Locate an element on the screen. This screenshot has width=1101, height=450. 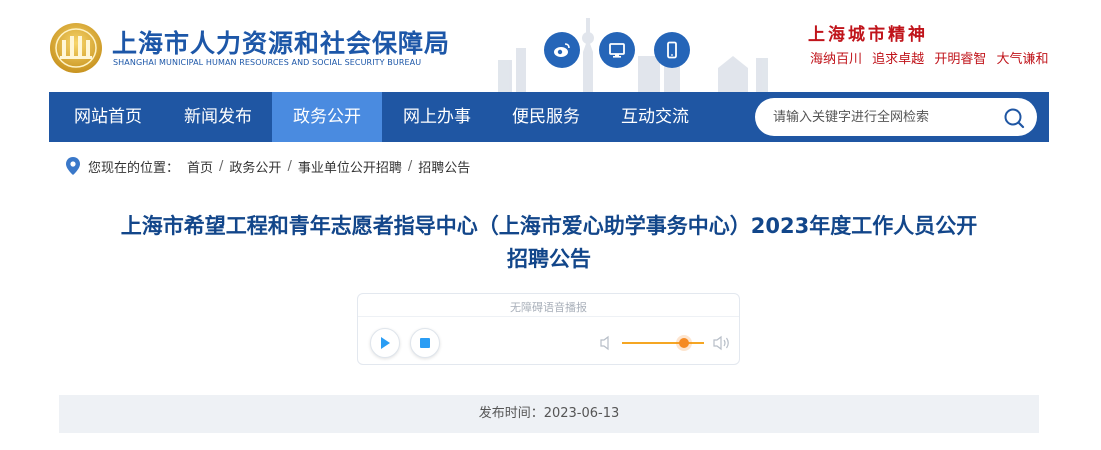
search-box is located at coordinates (896, 117).